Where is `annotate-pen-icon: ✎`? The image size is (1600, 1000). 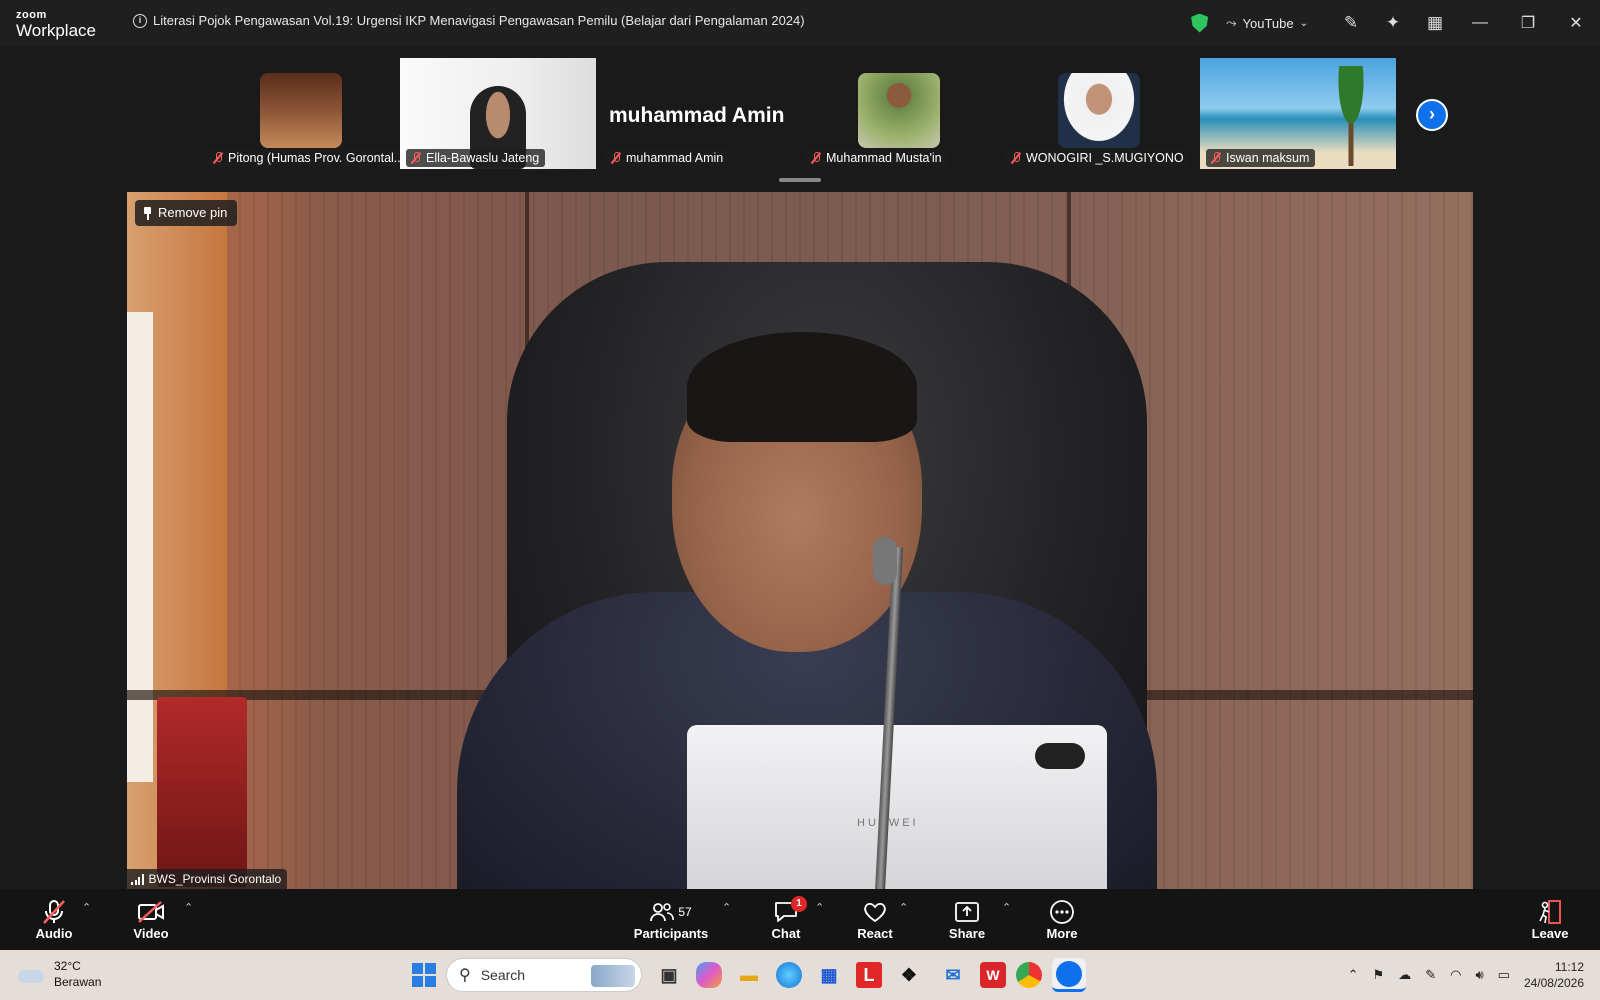 annotate-pen-icon: ✎ is located at coordinates (1351, 23).